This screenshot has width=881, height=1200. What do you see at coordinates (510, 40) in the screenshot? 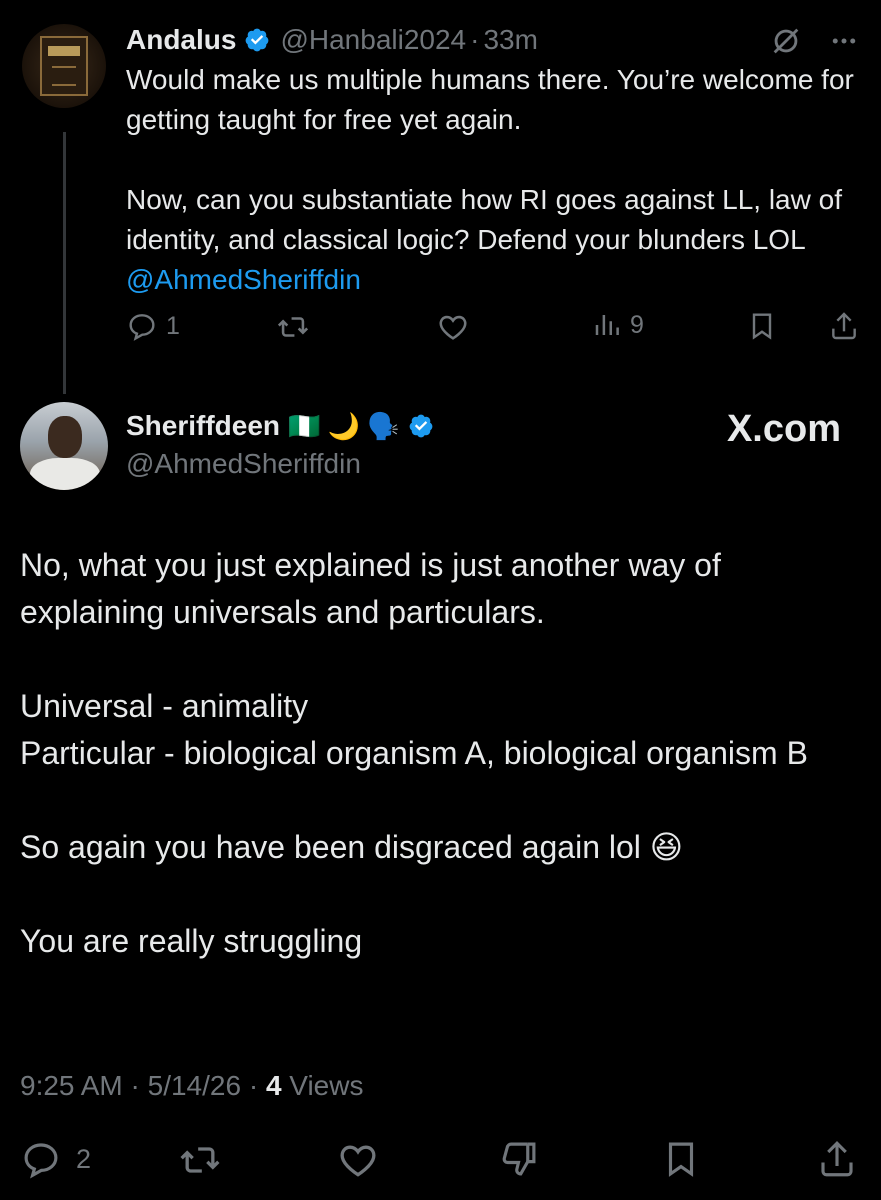
I see `timestamp: 33m` at bounding box center [510, 40].